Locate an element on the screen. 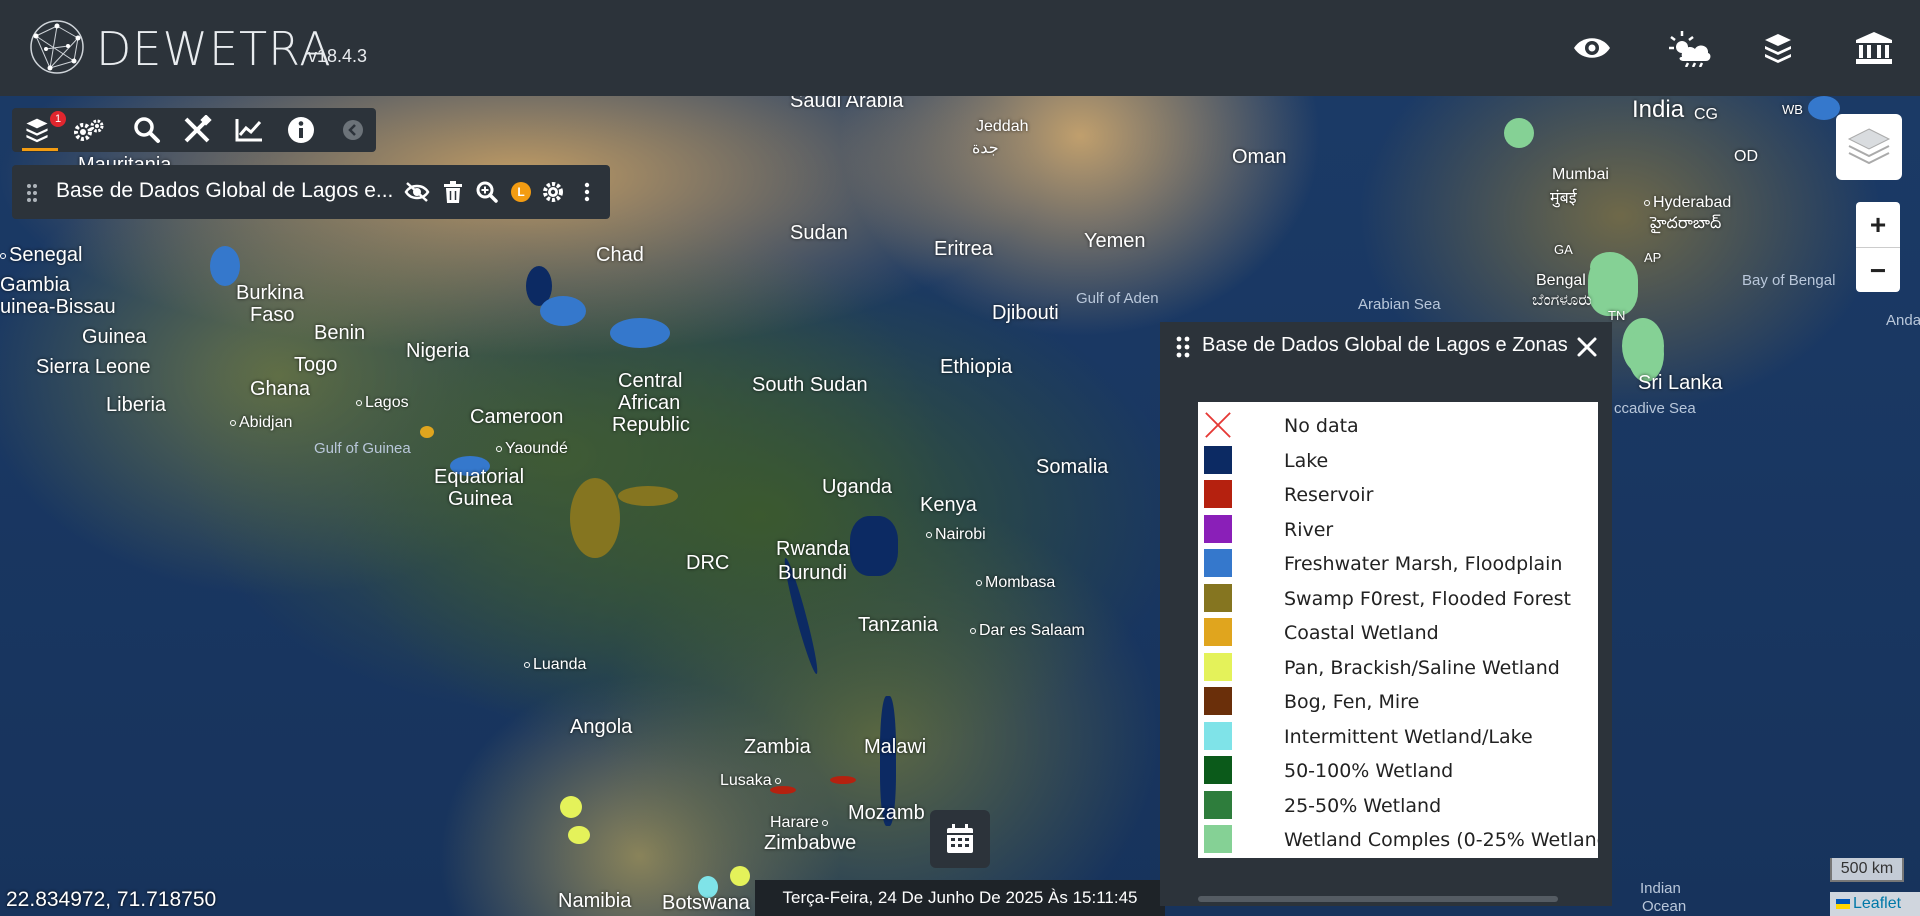 The width and height of the screenshot is (1920, 916). map-label-hyderabad-te: హైదరాబాద్ is located at coordinates (1686, 223).